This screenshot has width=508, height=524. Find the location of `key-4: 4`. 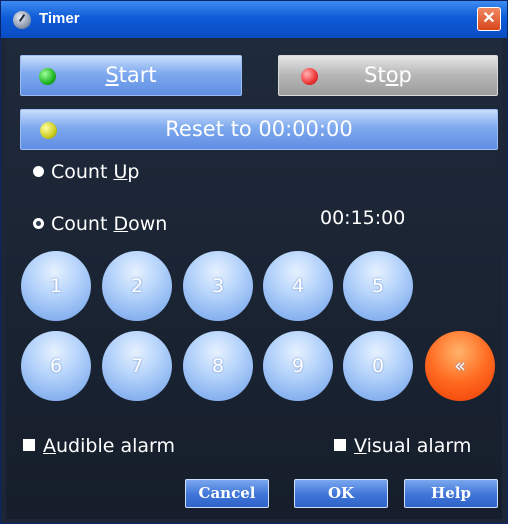

key-4: 4 is located at coordinates (298, 286).